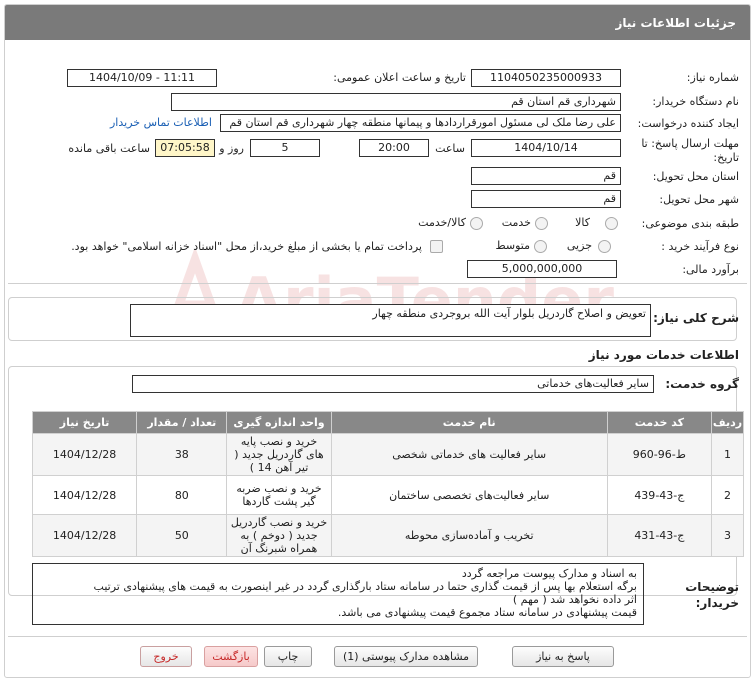 The width and height of the screenshot is (755, 682). Describe the element at coordinates (700, 246) in the screenshot. I see `process-label: نوع فرآیند خرید :` at that location.